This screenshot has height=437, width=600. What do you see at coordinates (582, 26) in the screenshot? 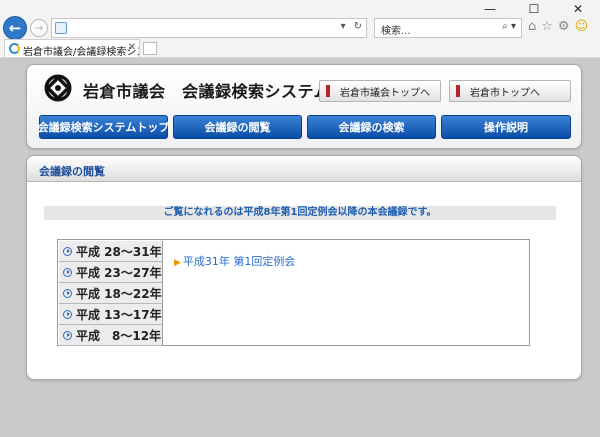
I see `feedback-smiley-icon: ☺` at bounding box center [582, 26].